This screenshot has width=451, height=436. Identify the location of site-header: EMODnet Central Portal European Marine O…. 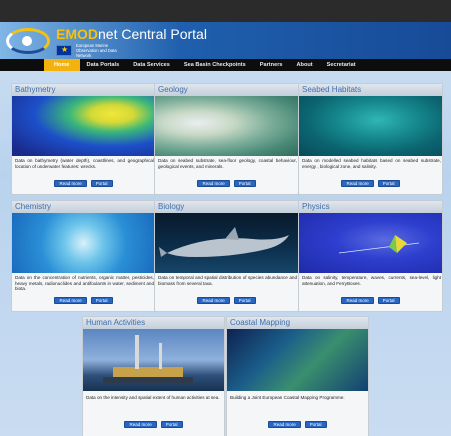
(225, 40).